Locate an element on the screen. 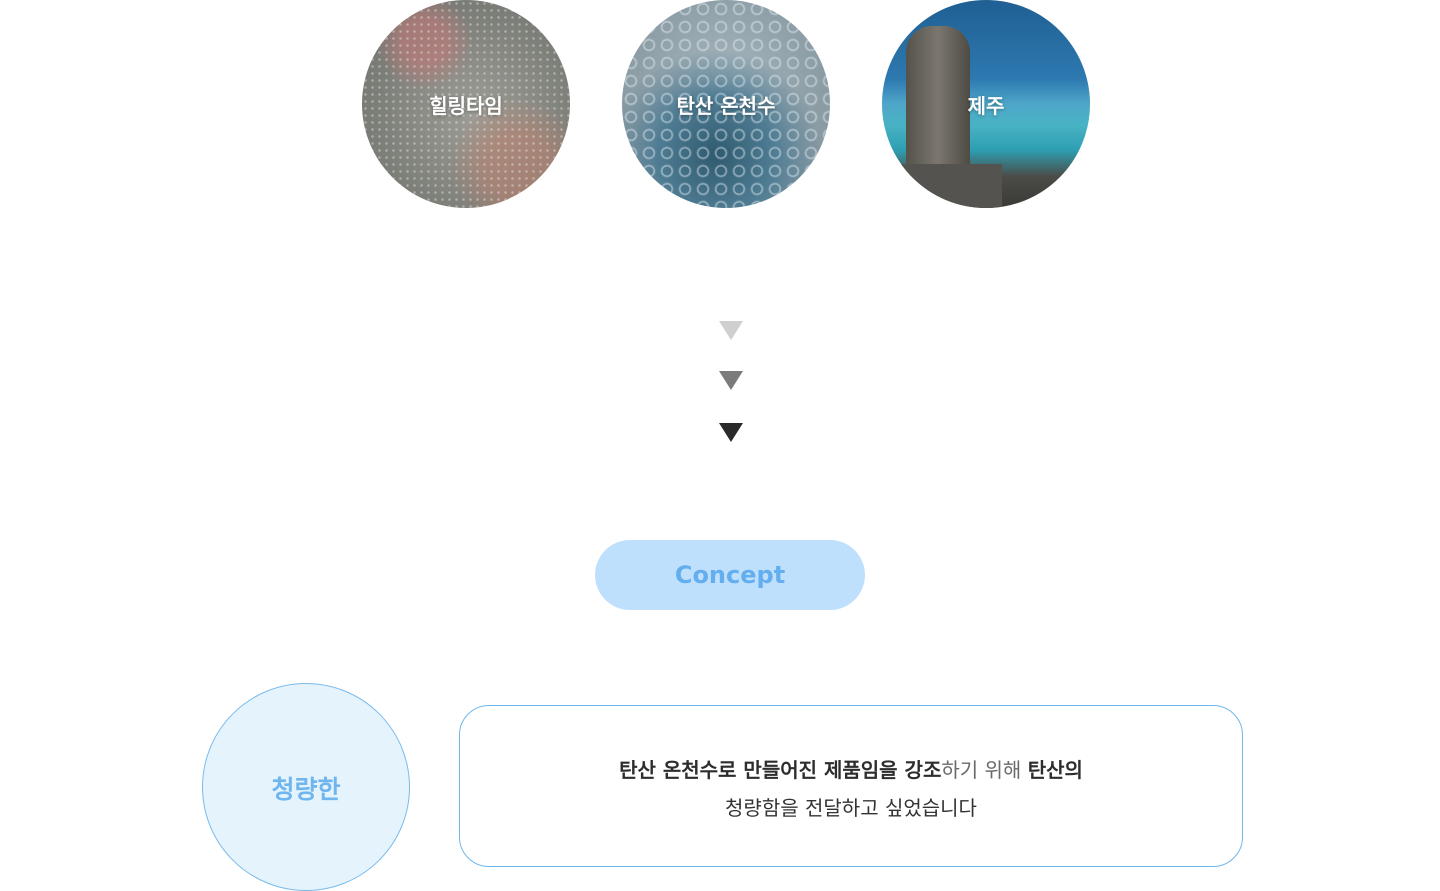 Image resolution: width=1440 pixels, height=891 pixels. description-line-1: 탄산 온천수로 만들어진 제품임을 강조하기 위해 탄산의 is located at coordinates (851, 768).